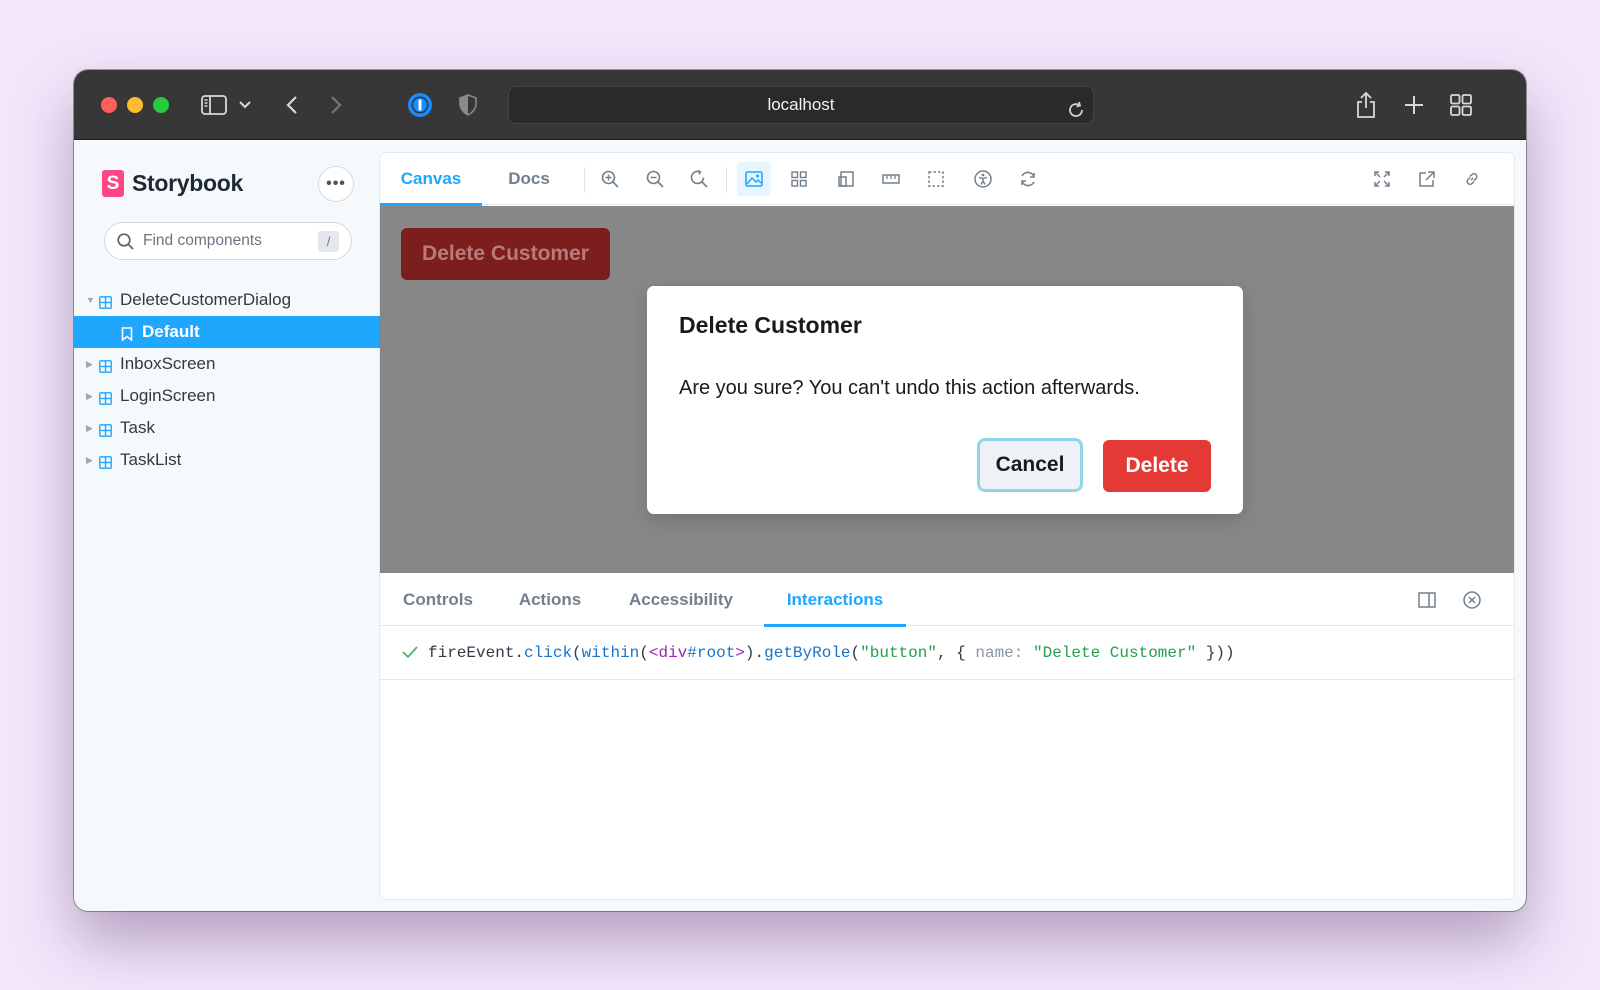 The width and height of the screenshot is (1600, 990). What do you see at coordinates (1215, 653) in the screenshot?
I see `code-token: }))` at bounding box center [1215, 653].